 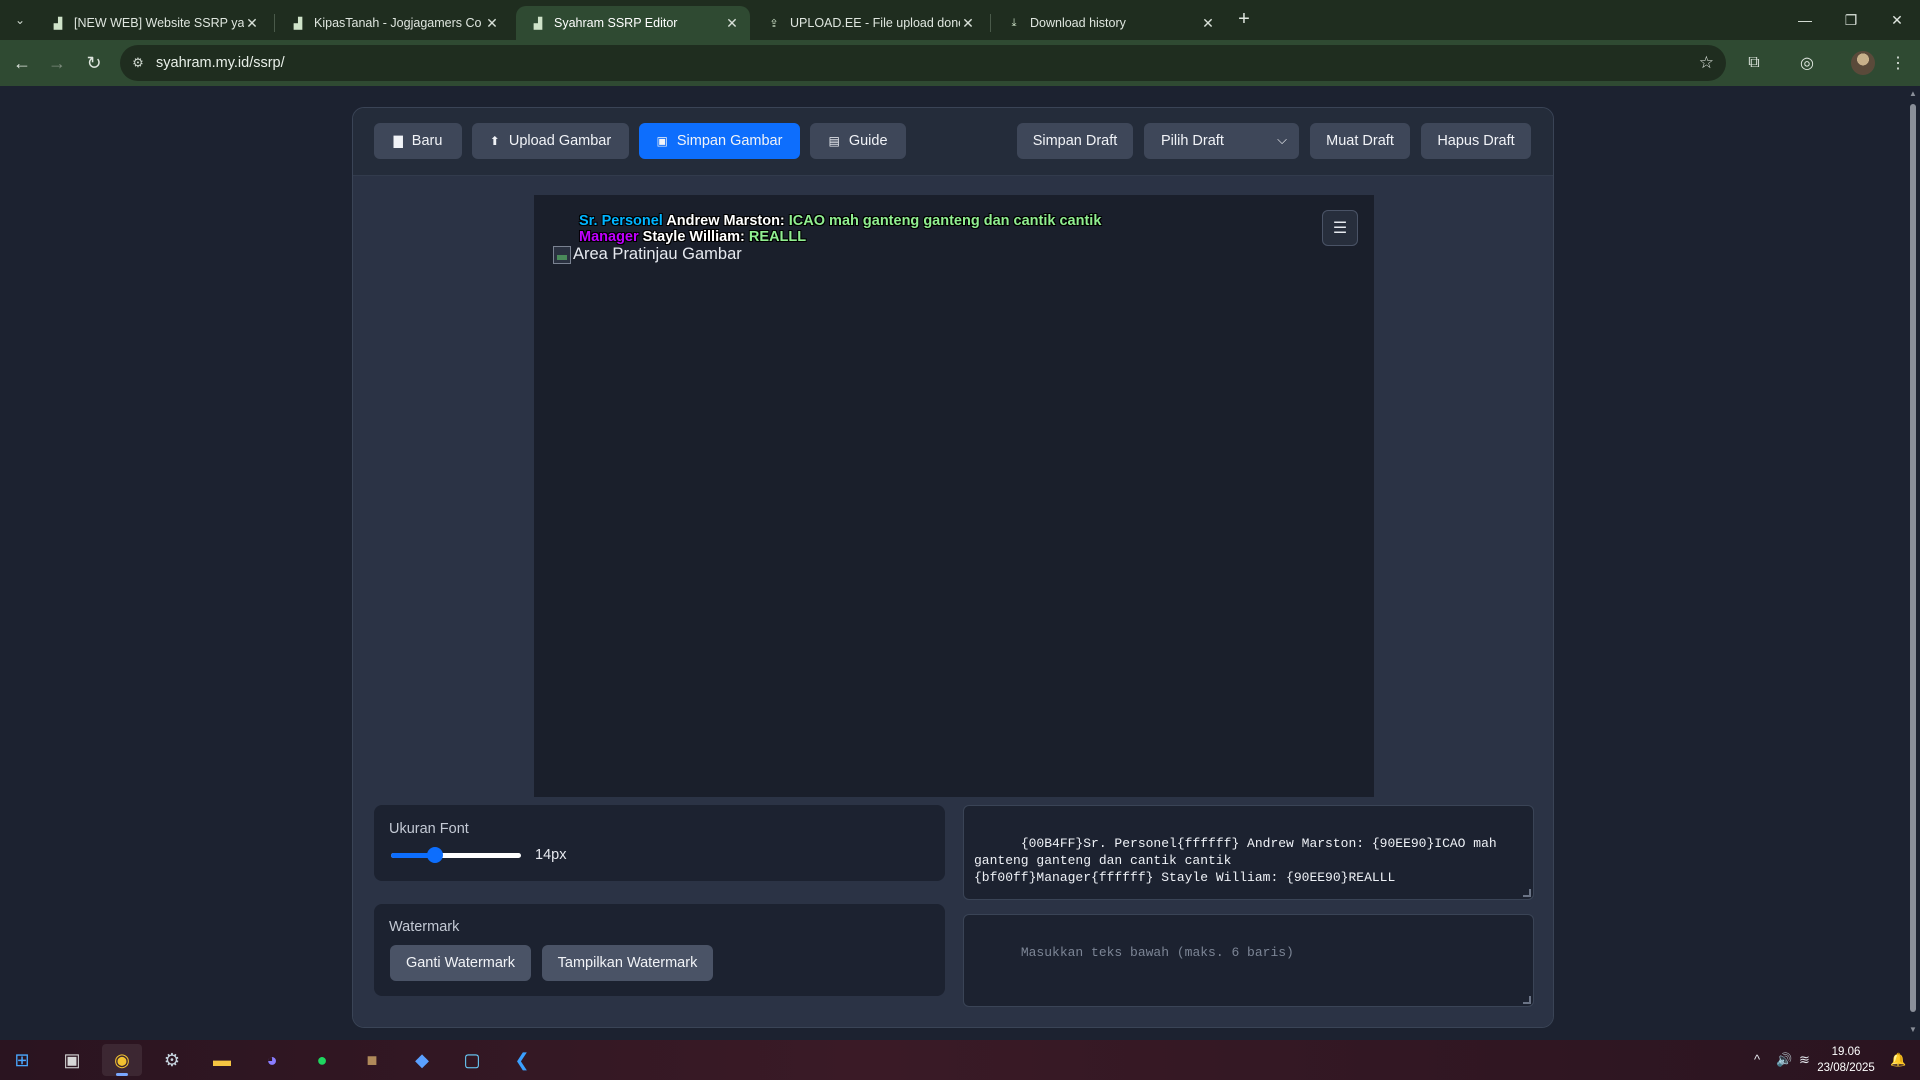 I want to click on reload-icon: ↻, so click(x=94, y=63).